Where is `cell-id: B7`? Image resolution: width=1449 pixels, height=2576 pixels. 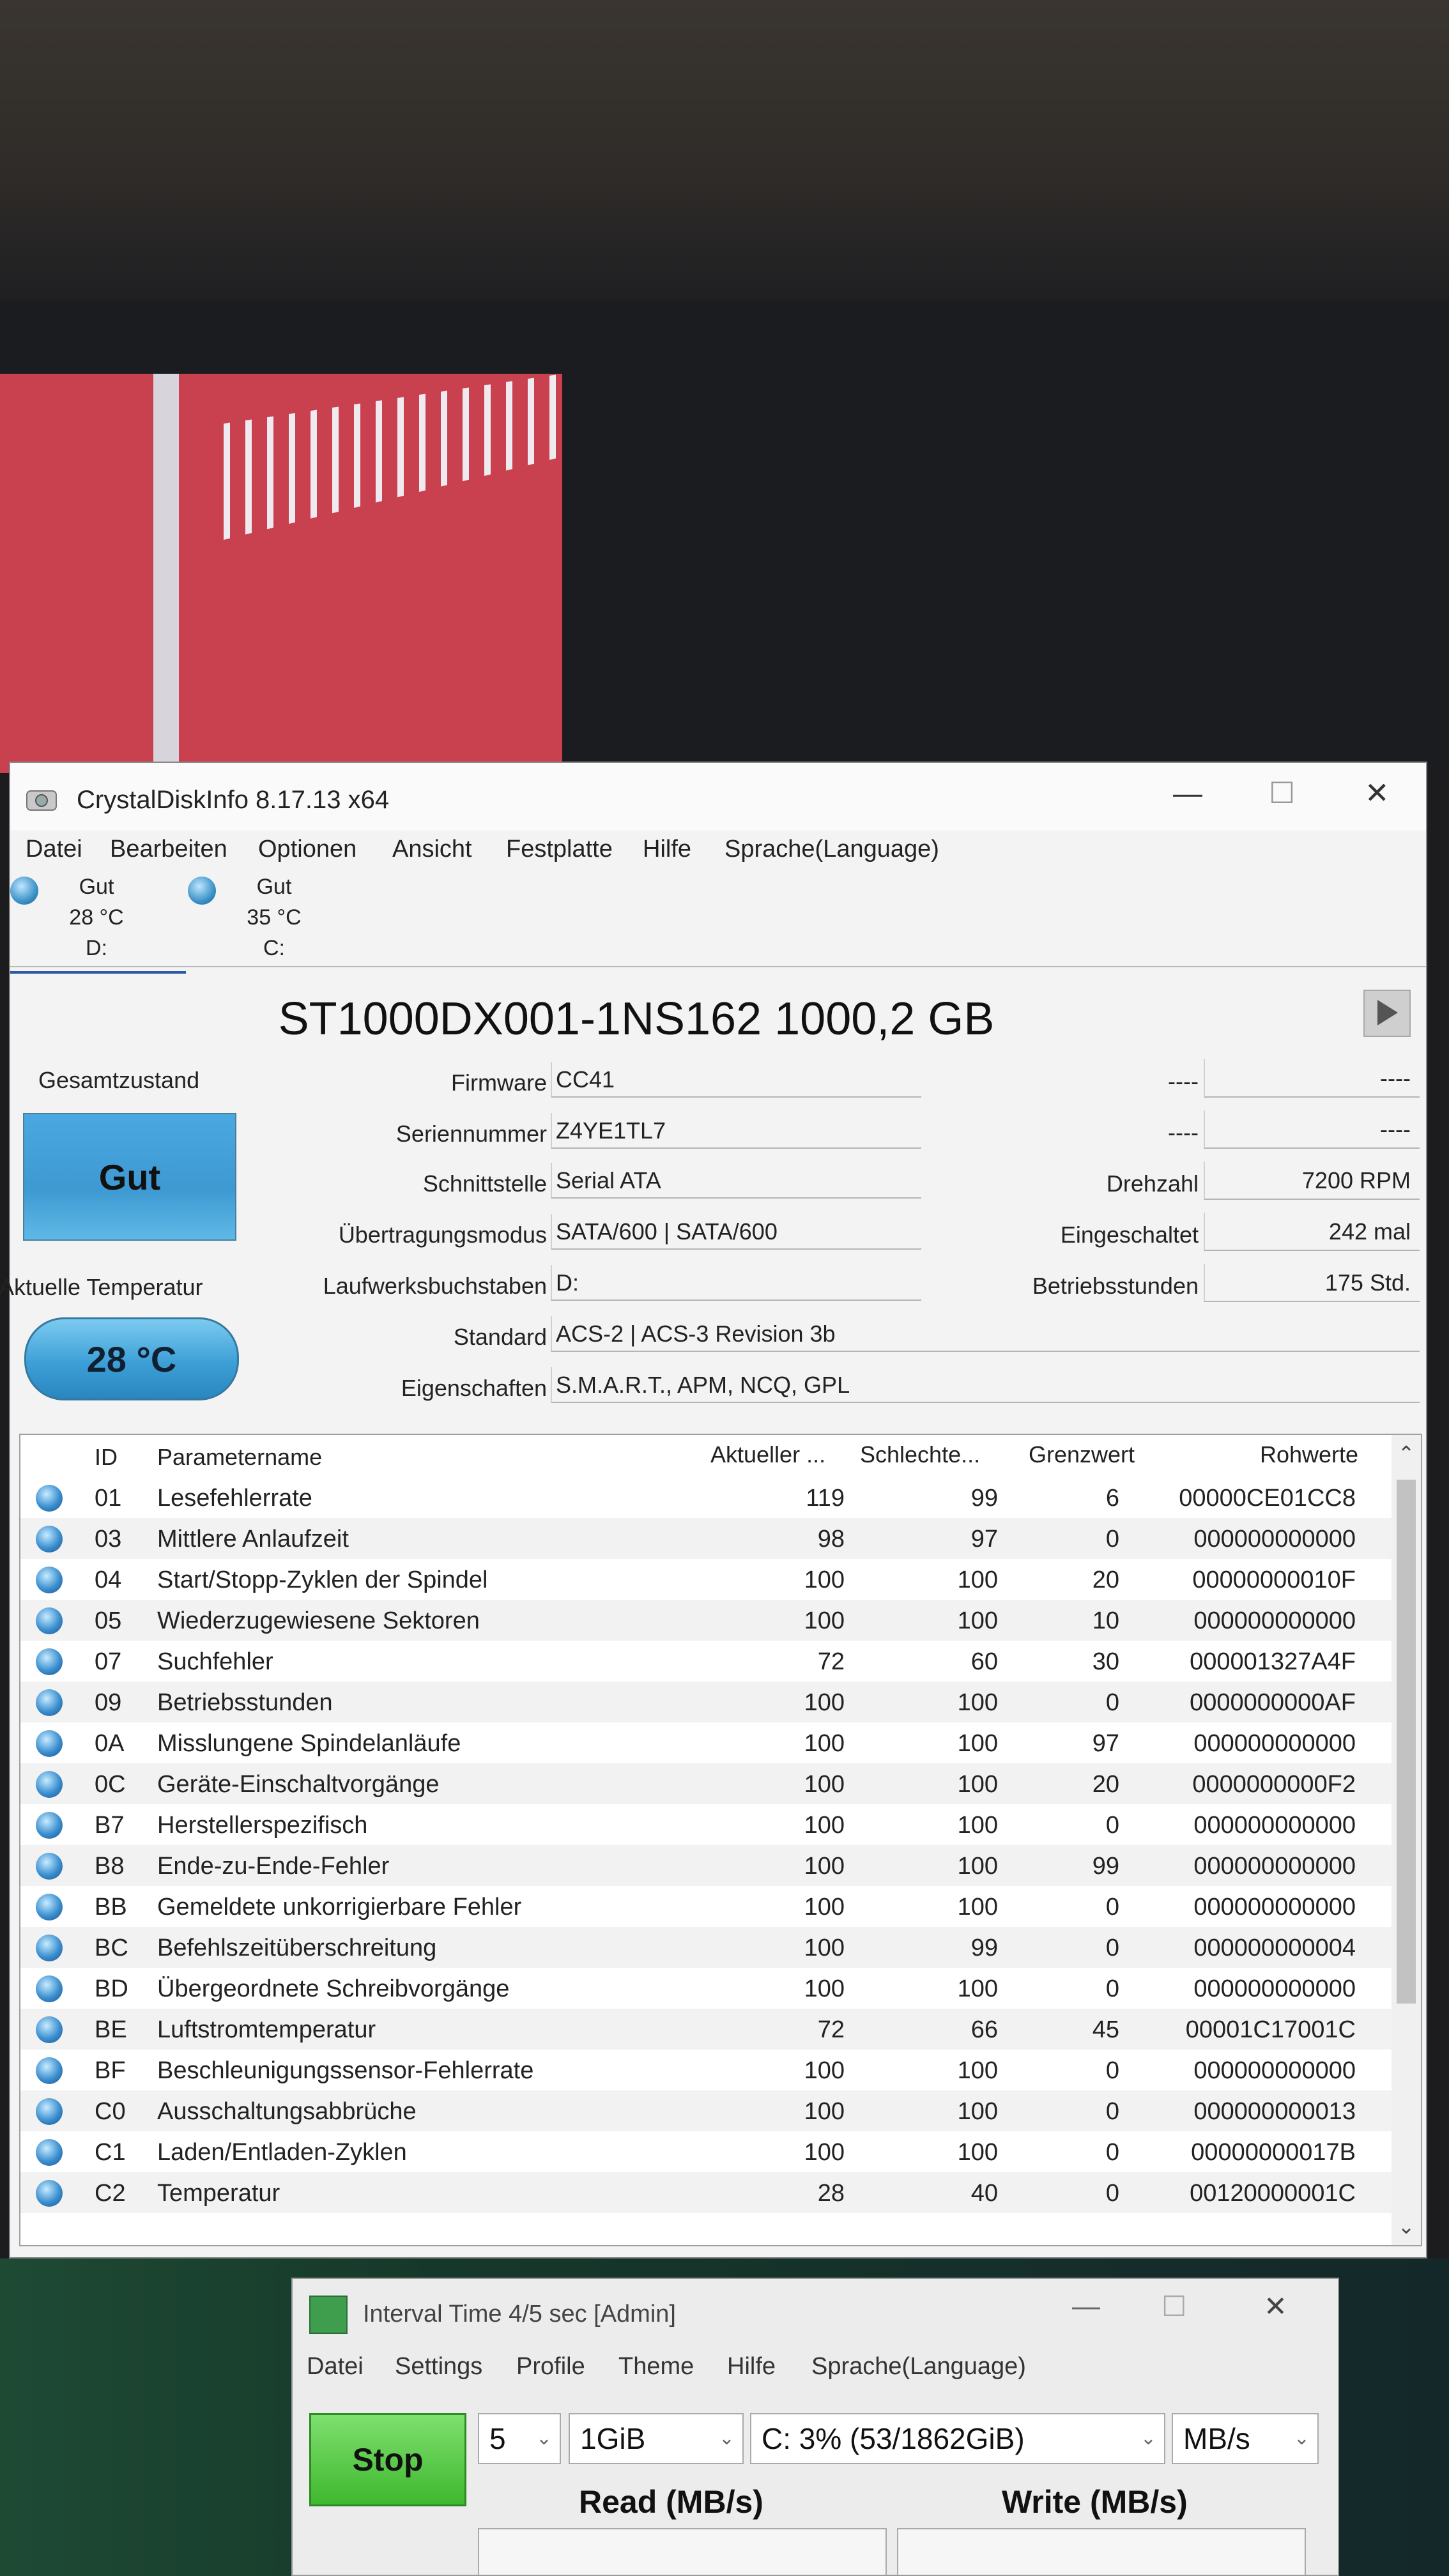 cell-id: B7 is located at coordinates (110, 1825).